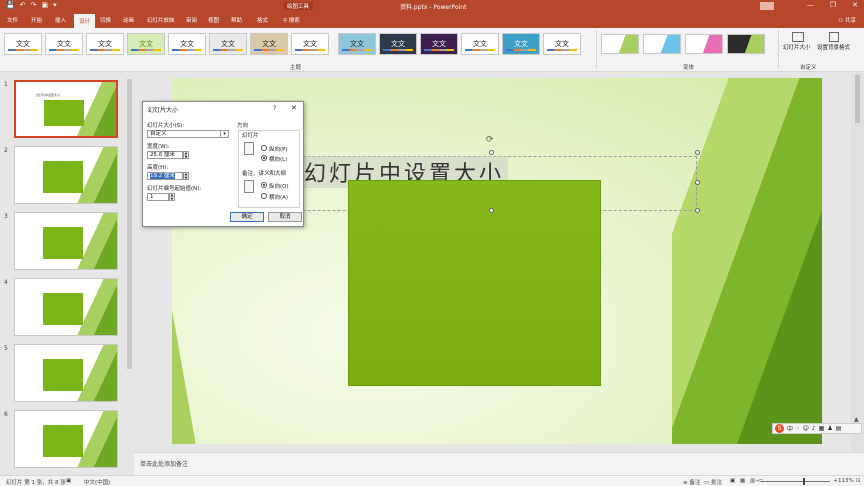 The image size is (864, 486). Describe the element at coordinates (186, 155) in the screenshot. I see `width-stepper: ▲ ▼` at that location.